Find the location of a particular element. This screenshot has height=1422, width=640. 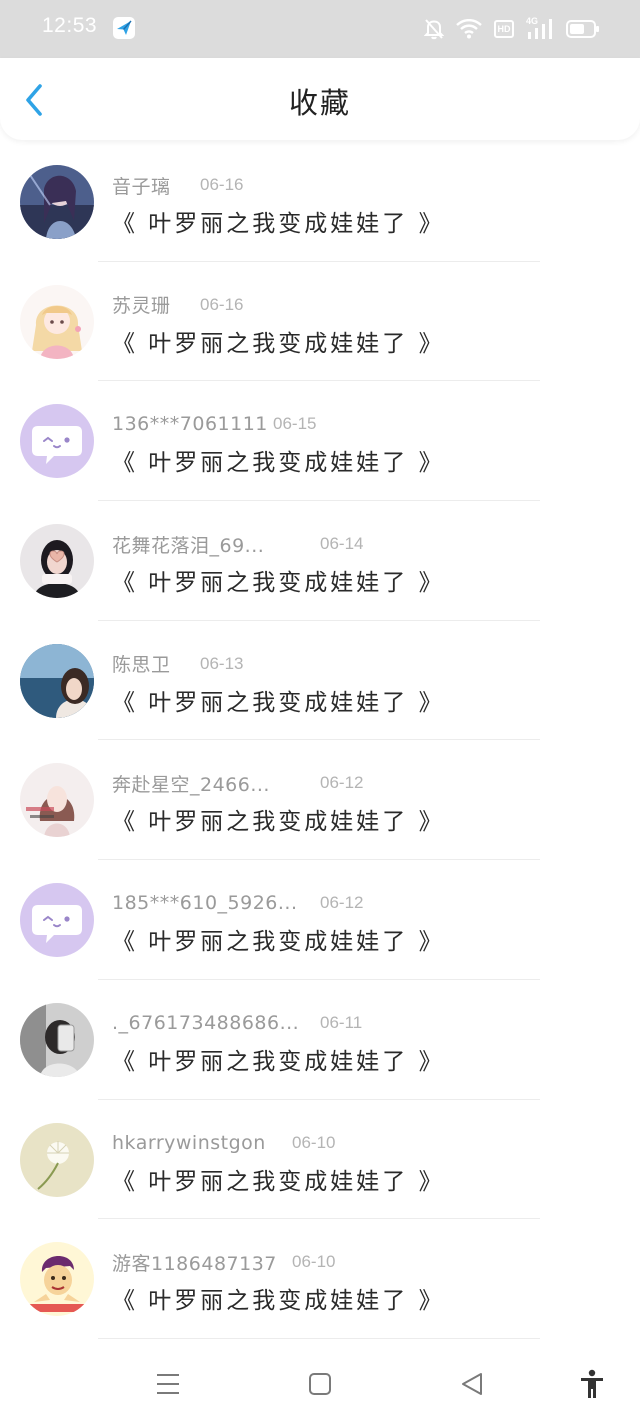

list-item: 游客1186487137 06-10 《 叶罗丽之我变成娃娃了 》 is located at coordinates (320, 1279).